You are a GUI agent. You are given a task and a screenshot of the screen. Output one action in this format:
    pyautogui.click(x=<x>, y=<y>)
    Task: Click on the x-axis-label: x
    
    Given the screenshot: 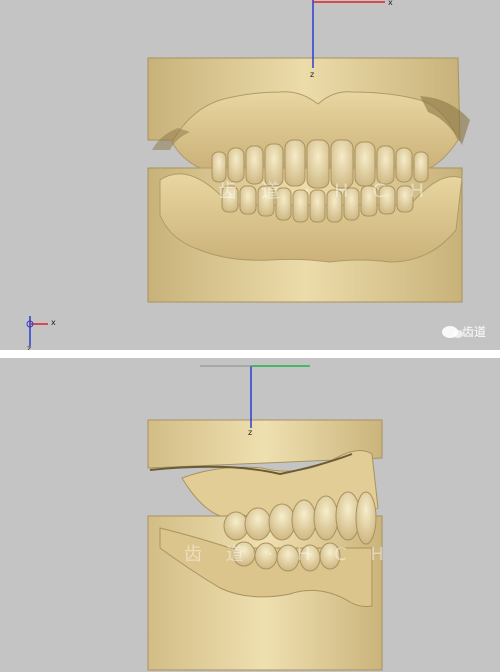 What is the action you would take?
    pyautogui.click(x=390, y=3)
    